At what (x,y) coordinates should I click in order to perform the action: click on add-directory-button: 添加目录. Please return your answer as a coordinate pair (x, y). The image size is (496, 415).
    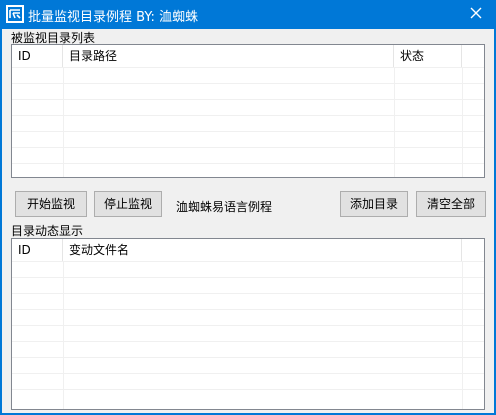
    Looking at the image, I should click on (374, 204).